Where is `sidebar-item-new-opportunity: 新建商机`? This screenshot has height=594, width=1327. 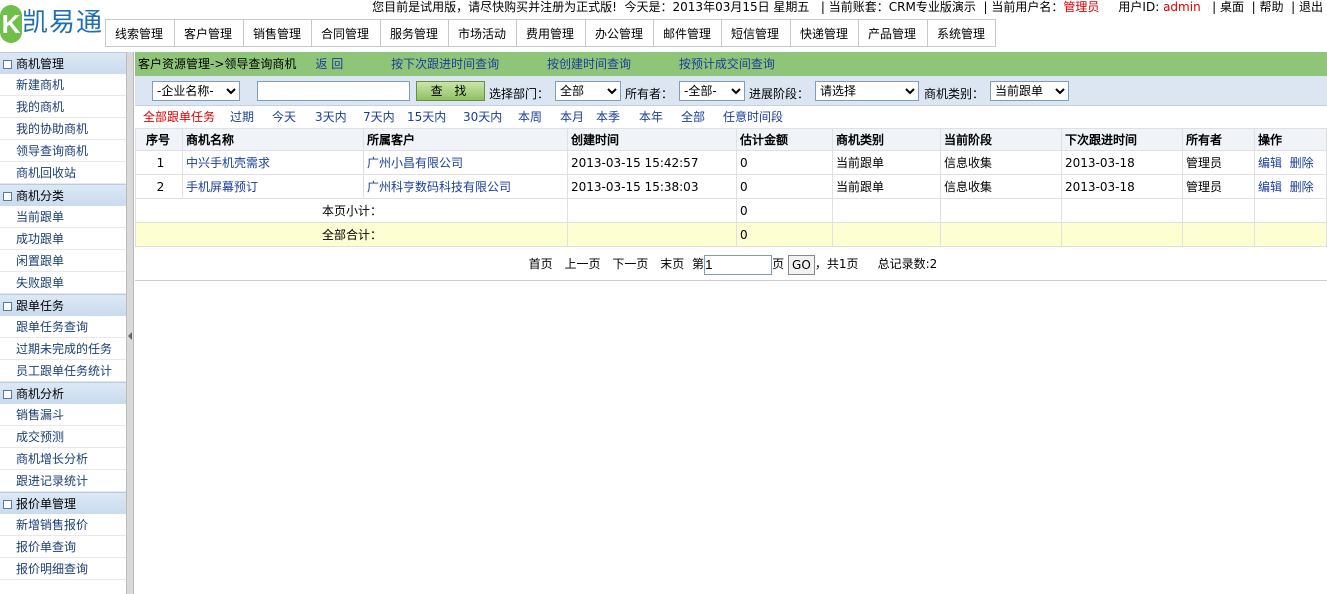 sidebar-item-new-opportunity: 新建商机 is located at coordinates (63, 85).